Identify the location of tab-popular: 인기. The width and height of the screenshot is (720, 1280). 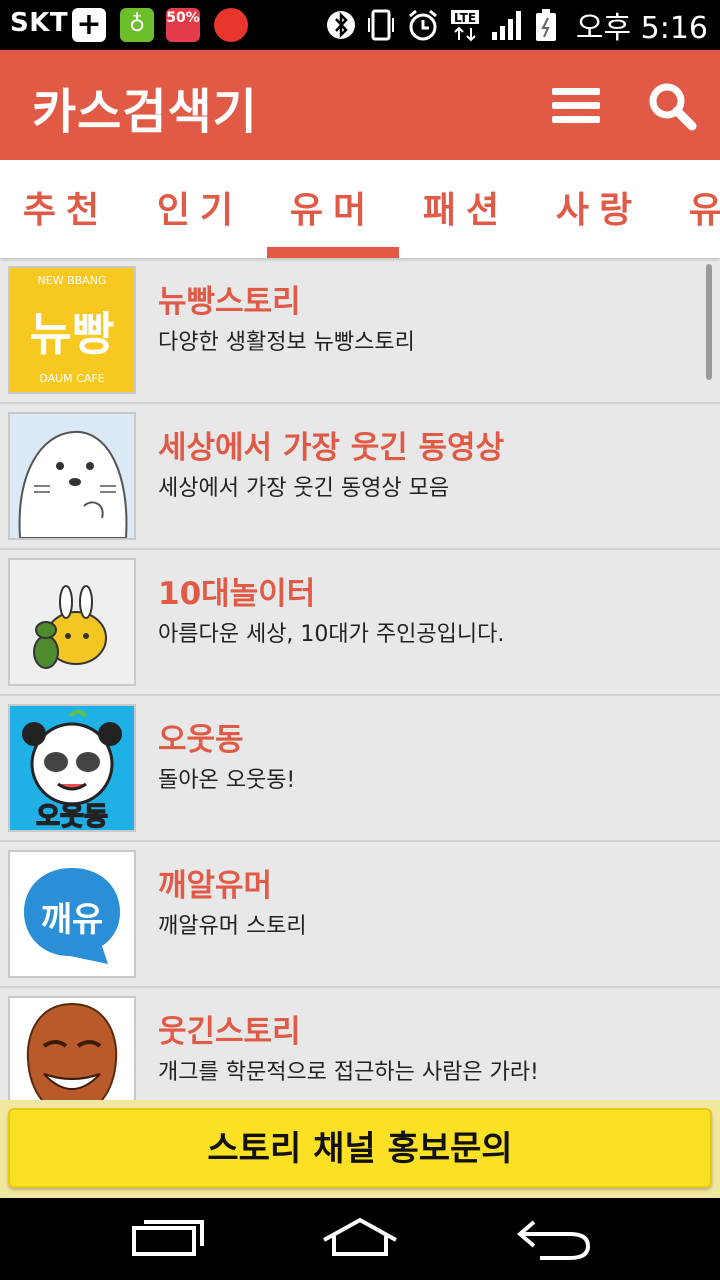
(200, 209).